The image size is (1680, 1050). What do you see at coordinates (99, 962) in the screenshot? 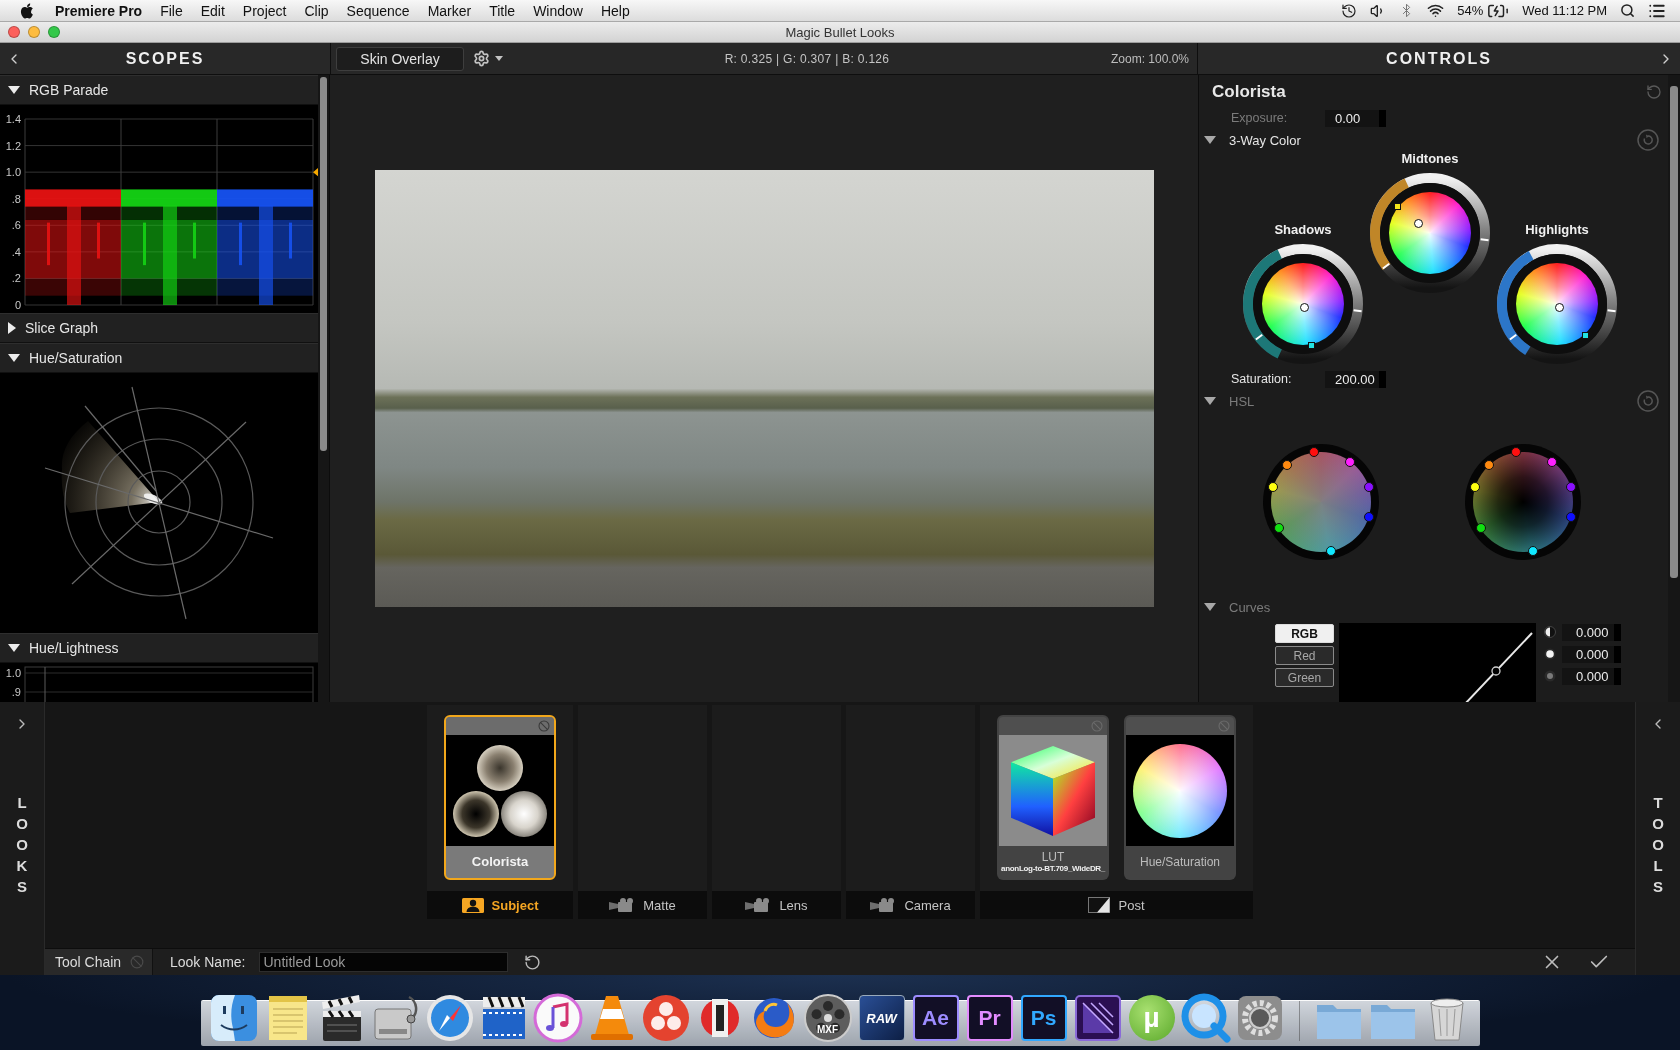
I see `tool-chain-tab: Tool Chain` at bounding box center [99, 962].